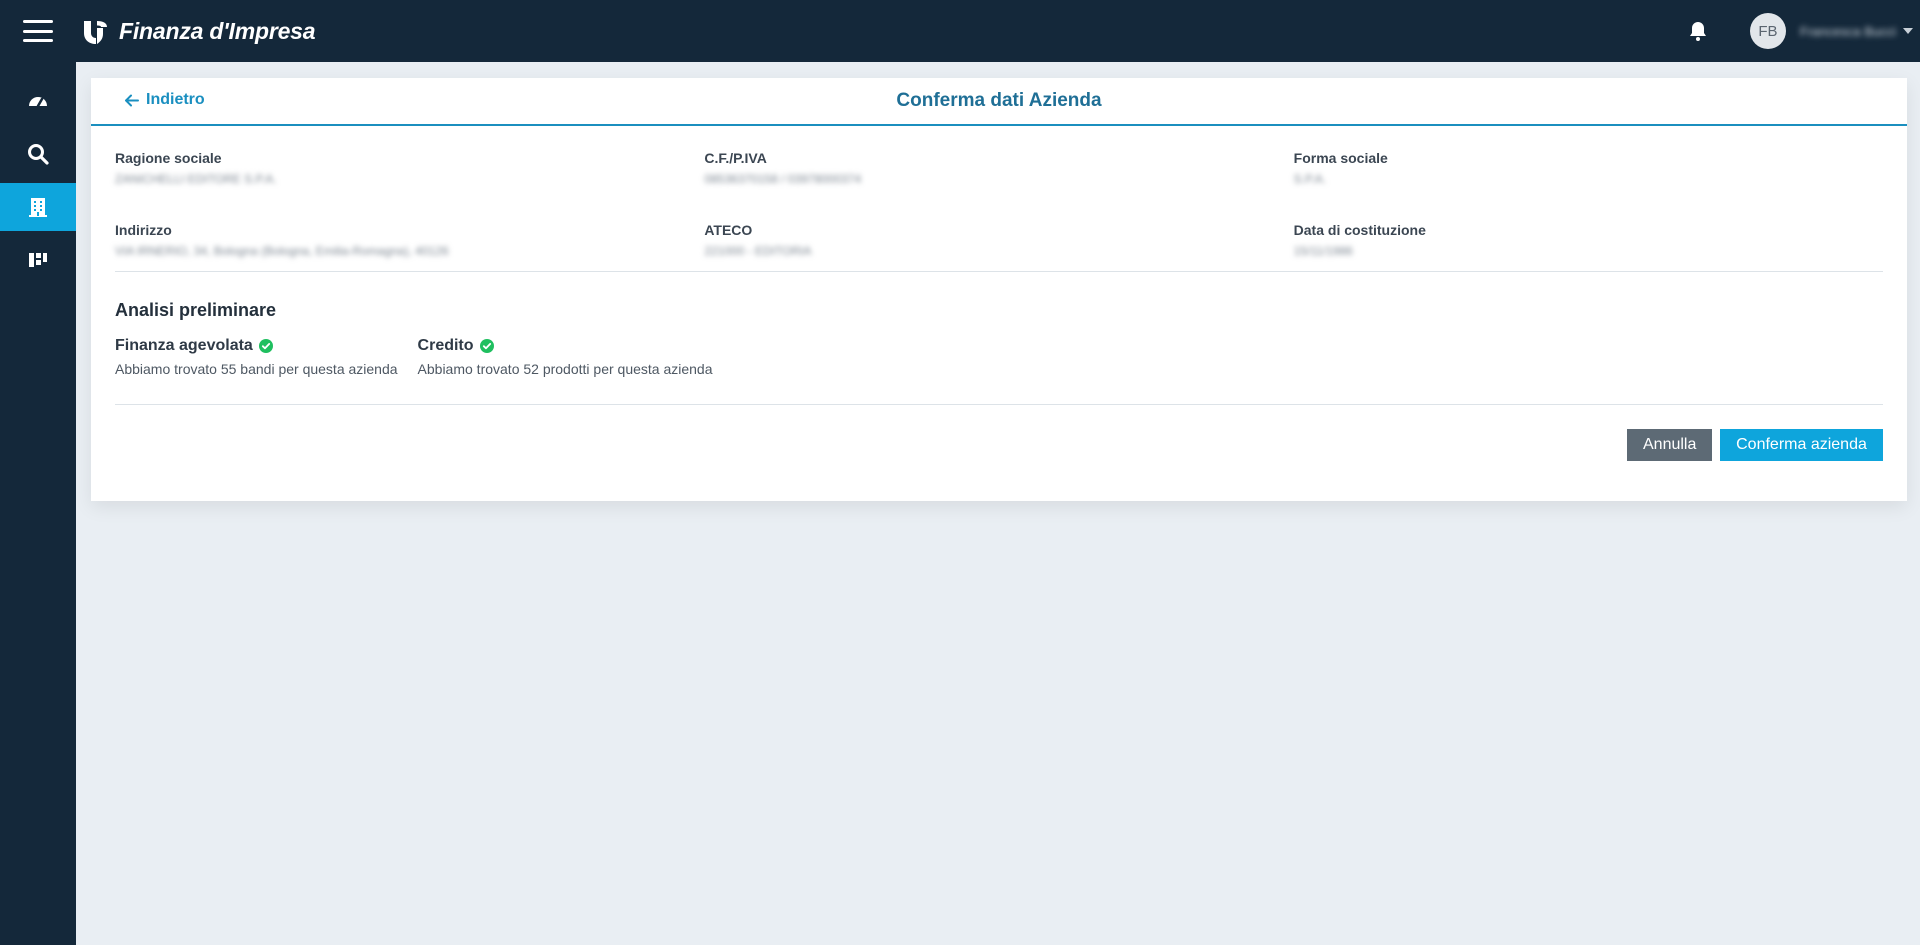 The image size is (1920, 945). What do you see at coordinates (217, 30) in the screenshot?
I see `brand-name: Finanza d'Impresa` at bounding box center [217, 30].